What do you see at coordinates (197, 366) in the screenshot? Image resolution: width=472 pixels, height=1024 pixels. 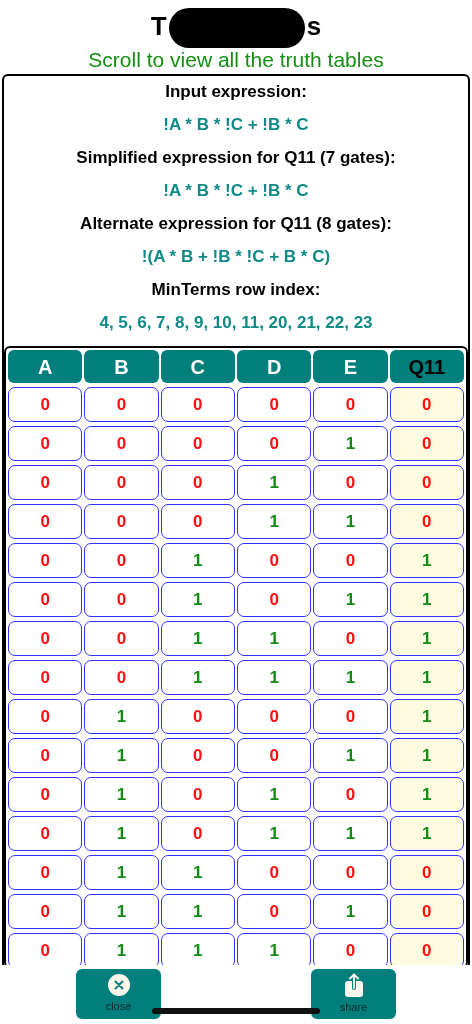 I see `column-header: C` at bounding box center [197, 366].